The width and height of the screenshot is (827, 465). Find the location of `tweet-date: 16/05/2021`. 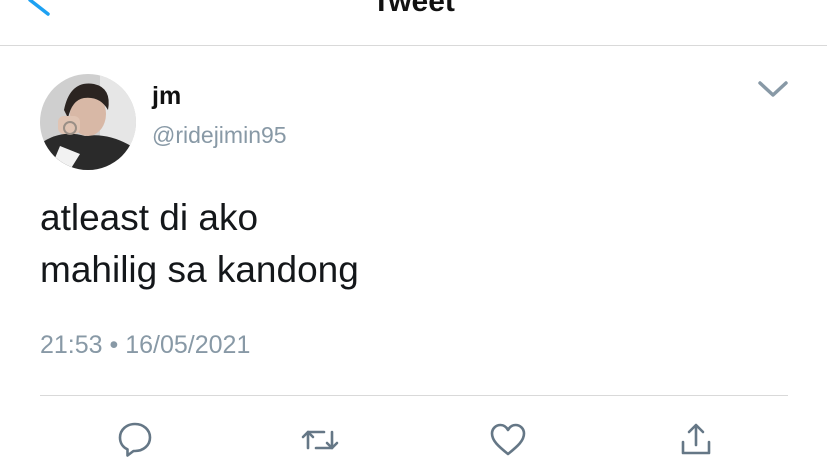

tweet-date: 16/05/2021 is located at coordinates (188, 345).